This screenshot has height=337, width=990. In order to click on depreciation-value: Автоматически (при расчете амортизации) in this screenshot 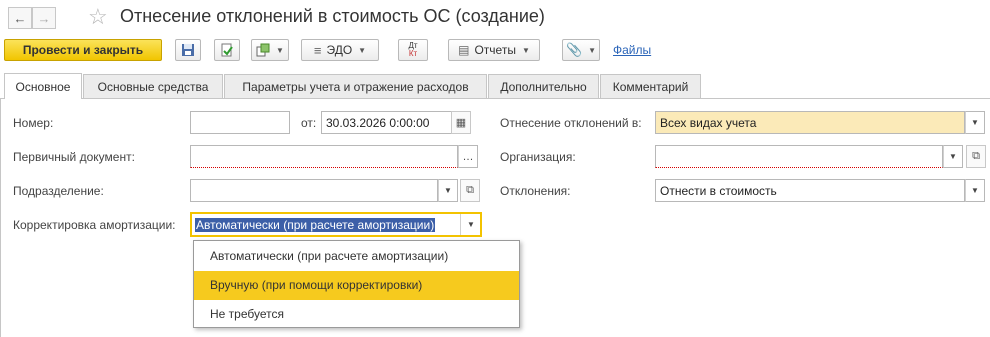, I will do `click(315, 224)`.